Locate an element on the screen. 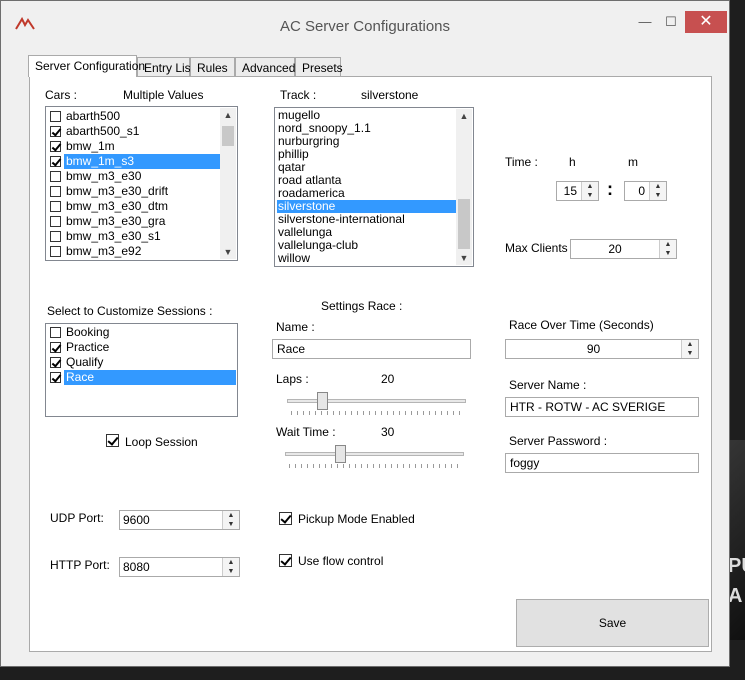  pickup-mode-checkbox is located at coordinates (285, 518).